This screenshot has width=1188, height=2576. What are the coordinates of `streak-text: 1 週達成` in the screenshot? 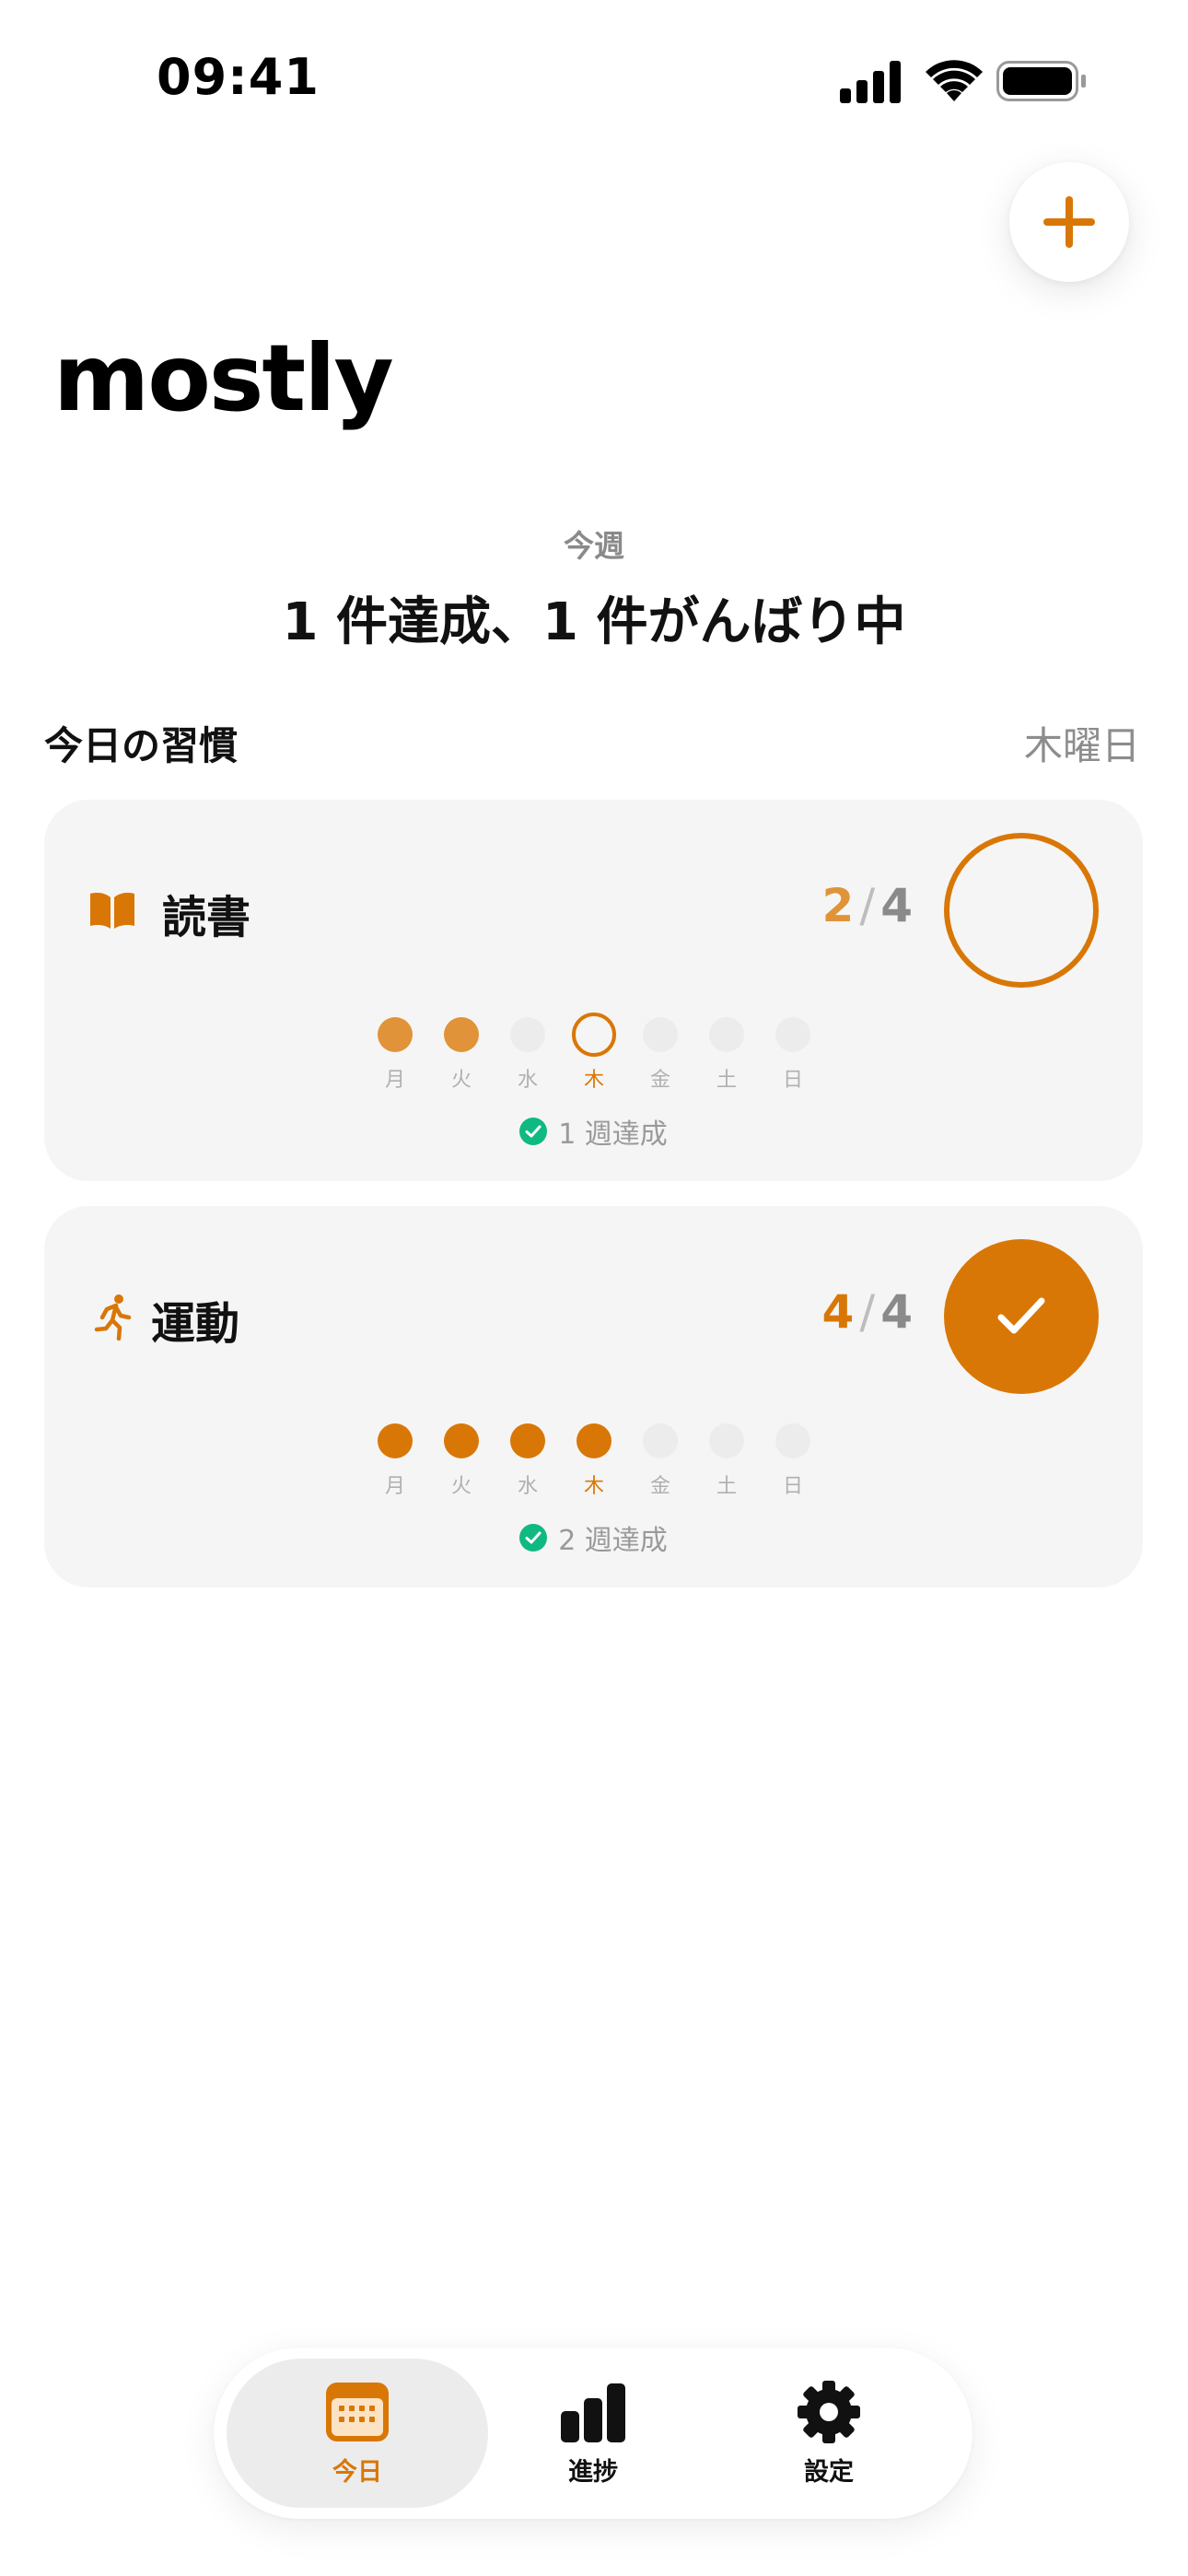 It's located at (613, 1134).